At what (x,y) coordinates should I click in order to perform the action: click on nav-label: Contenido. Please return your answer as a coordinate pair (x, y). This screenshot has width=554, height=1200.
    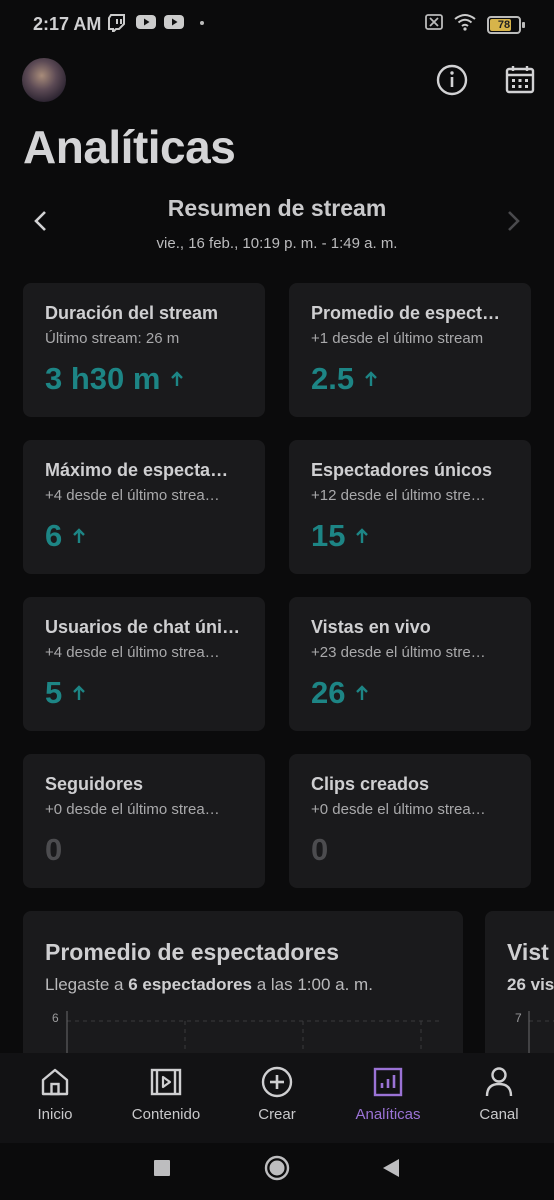
    Looking at the image, I should click on (166, 1114).